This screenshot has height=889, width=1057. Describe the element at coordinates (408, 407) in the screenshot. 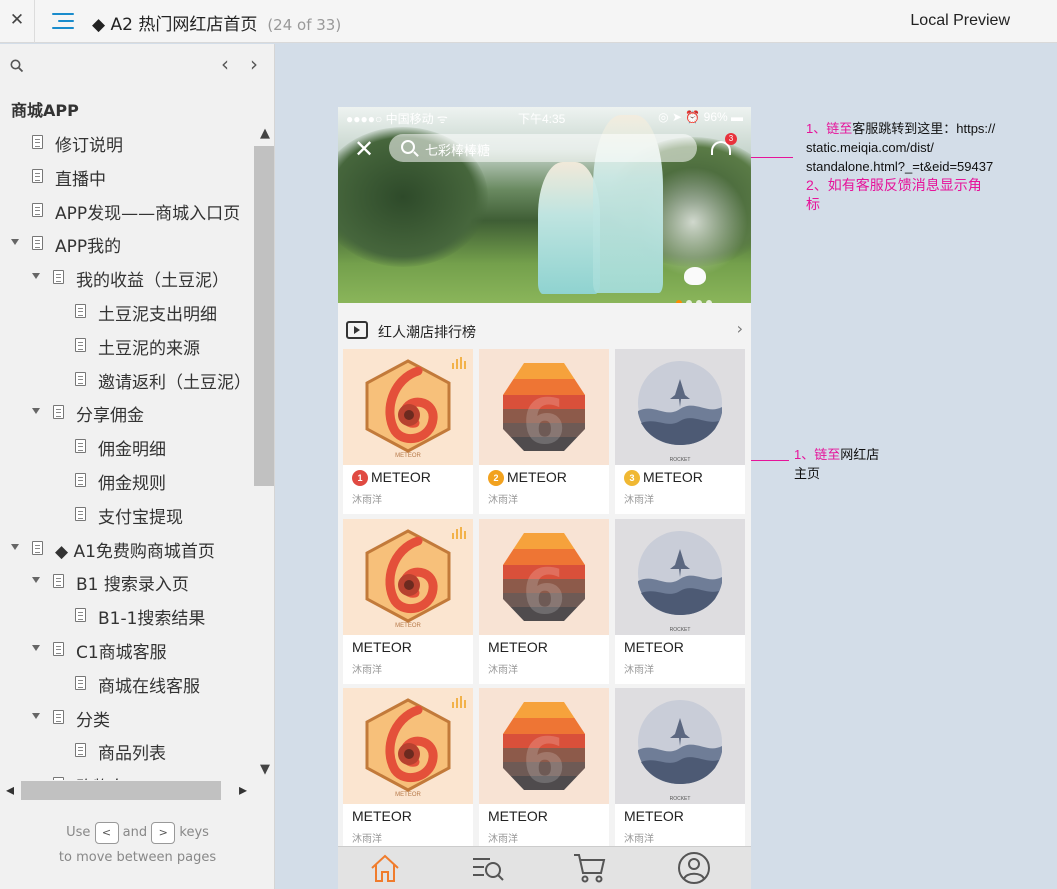

I see `meteor-logo-image: METEOR` at that location.